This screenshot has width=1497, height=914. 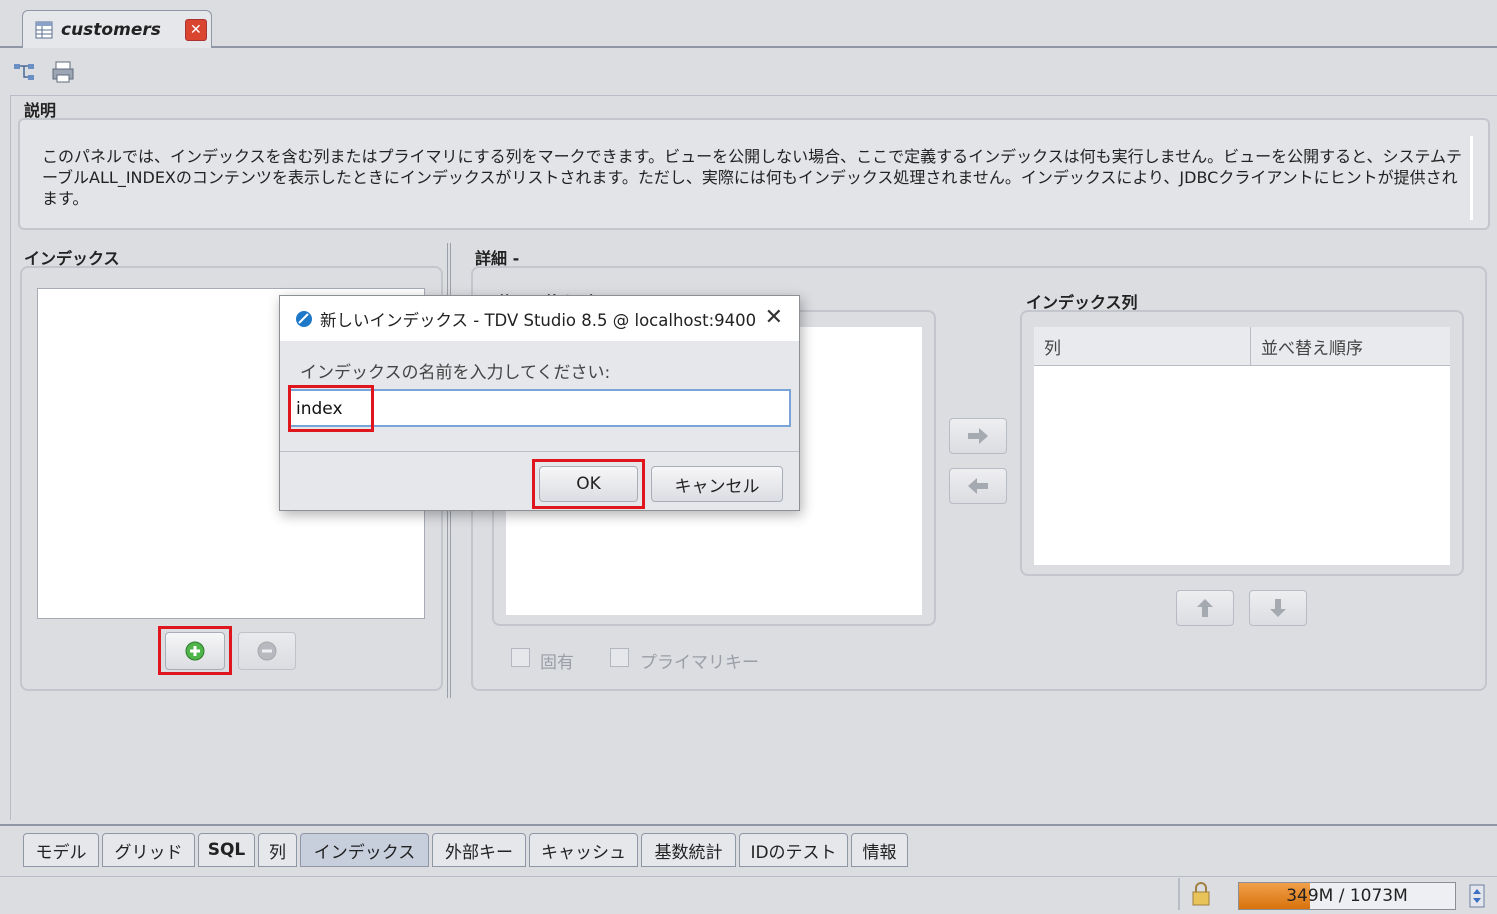 I want to click on editor-tab-customers: customers ✕, so click(x=117, y=29).